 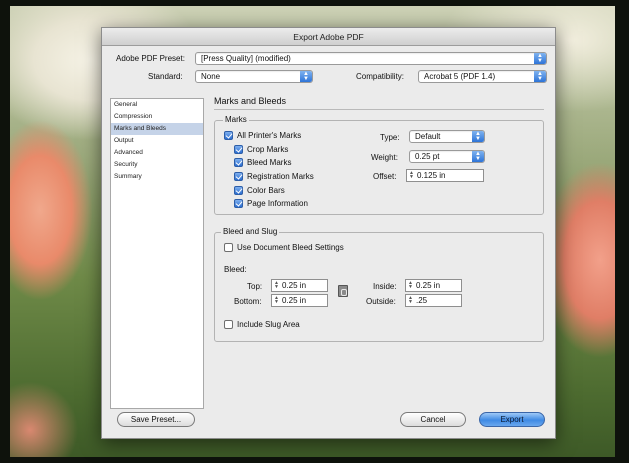 What do you see at coordinates (381, 301) in the screenshot?
I see `outside-label: Outside:` at bounding box center [381, 301].